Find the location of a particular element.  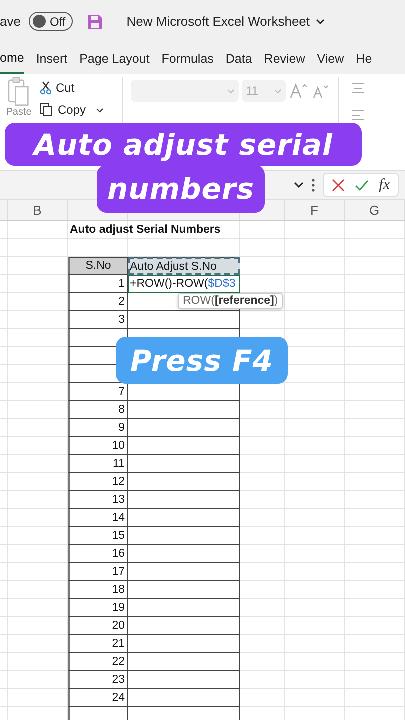

table-cell: 23 is located at coordinates (98, 680).